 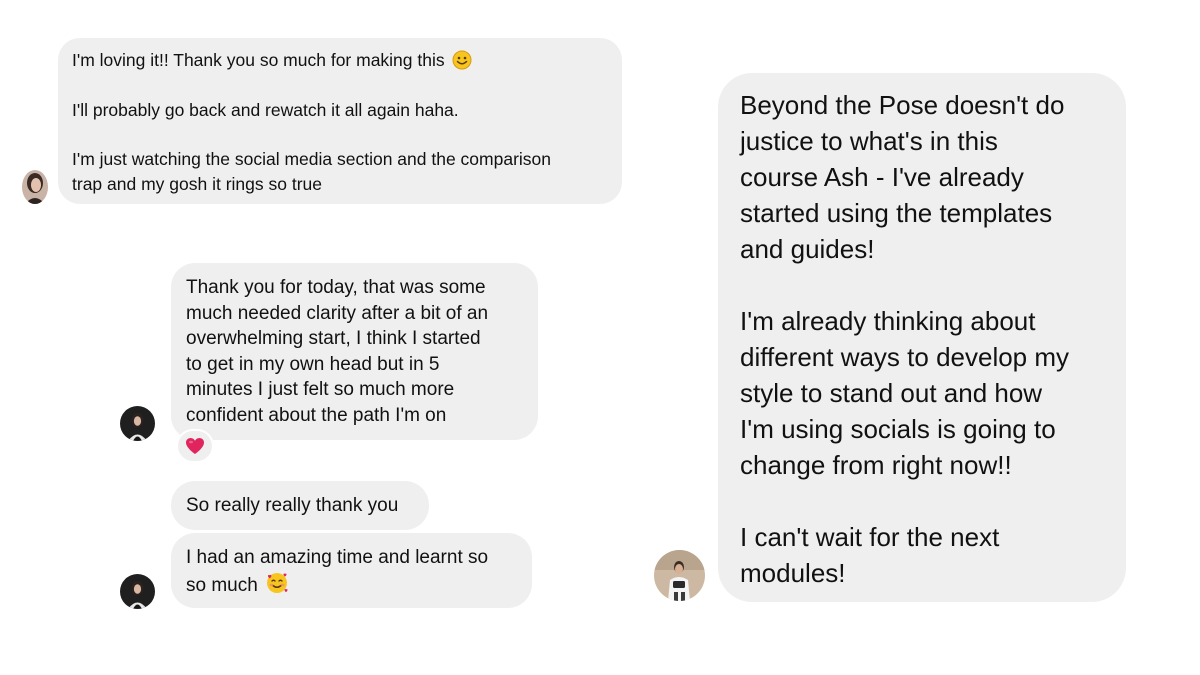 What do you see at coordinates (793, 573) in the screenshot?
I see `message-5-line: modules!` at bounding box center [793, 573].